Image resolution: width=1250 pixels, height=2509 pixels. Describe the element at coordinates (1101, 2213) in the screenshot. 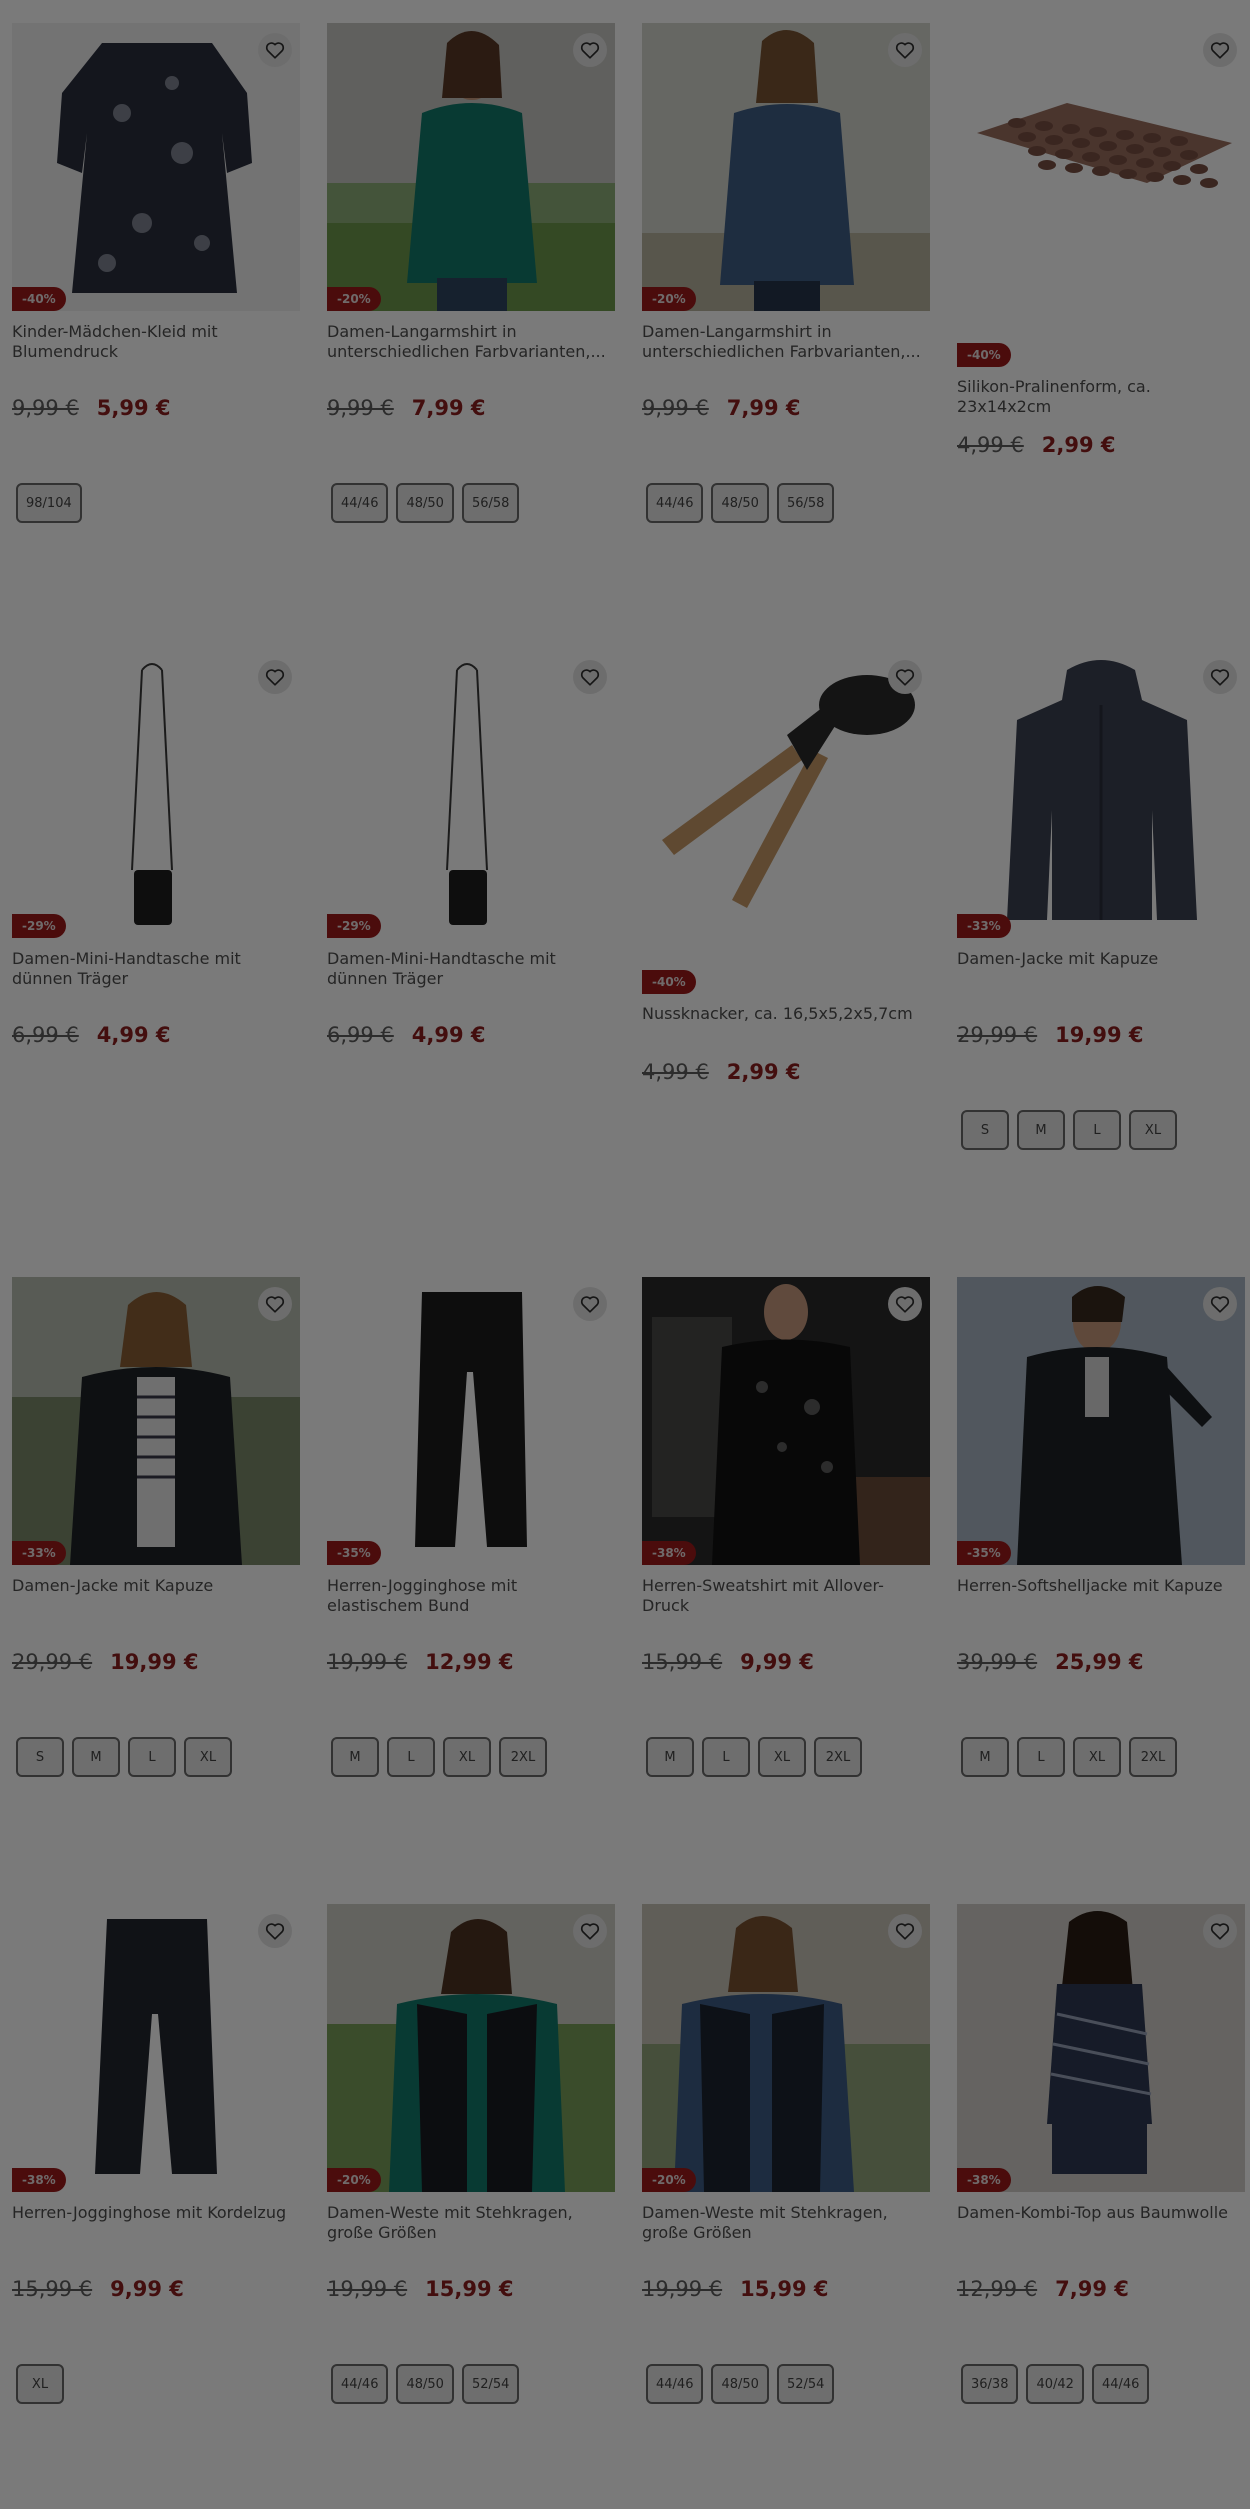

I see `product-name: Damen-Kombi-Top aus Baumwolle` at that location.